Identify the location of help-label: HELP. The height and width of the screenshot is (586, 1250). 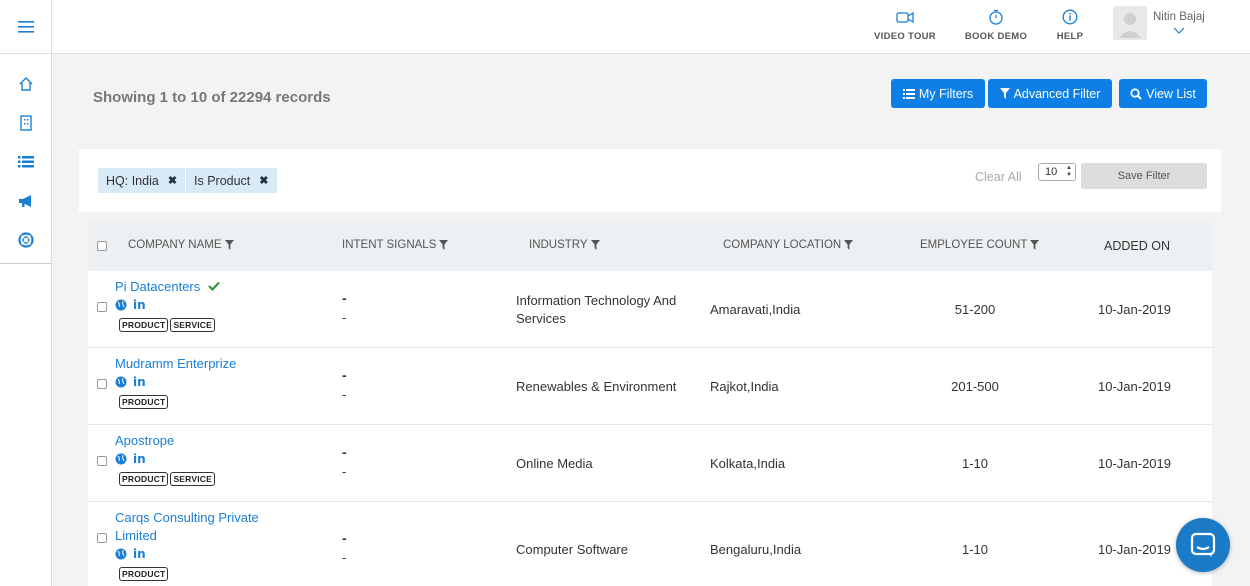
(1070, 36).